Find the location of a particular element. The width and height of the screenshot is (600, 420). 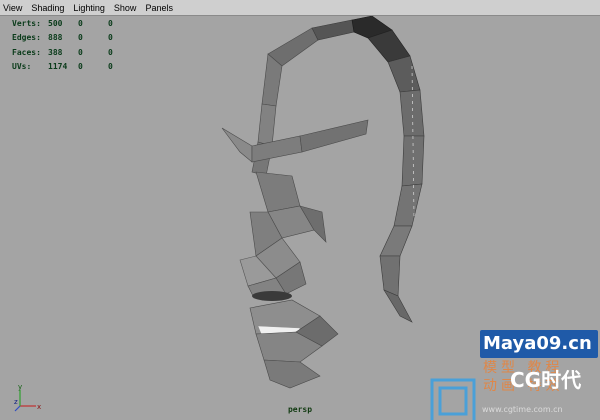

hud-label: Edges: is located at coordinates (26, 38).